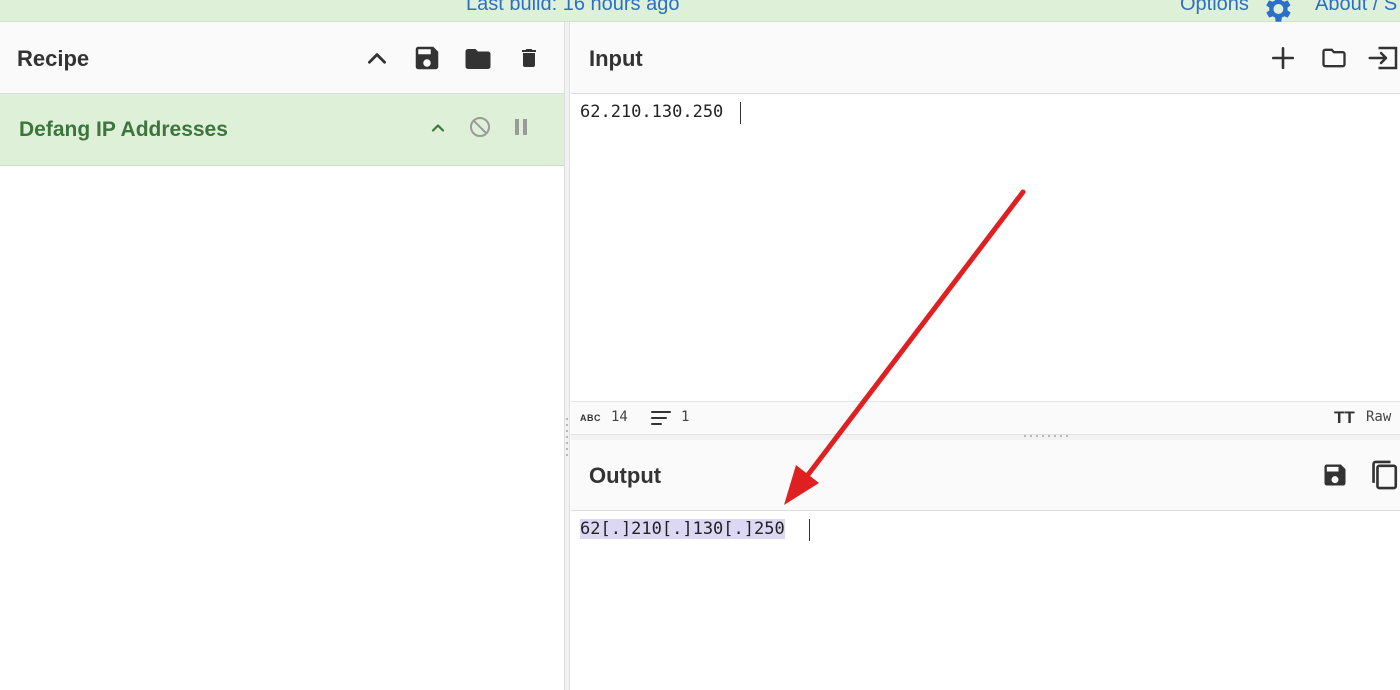 This screenshot has height=690, width=1400. What do you see at coordinates (625, 475) in the screenshot?
I see `output-title: Output` at bounding box center [625, 475].